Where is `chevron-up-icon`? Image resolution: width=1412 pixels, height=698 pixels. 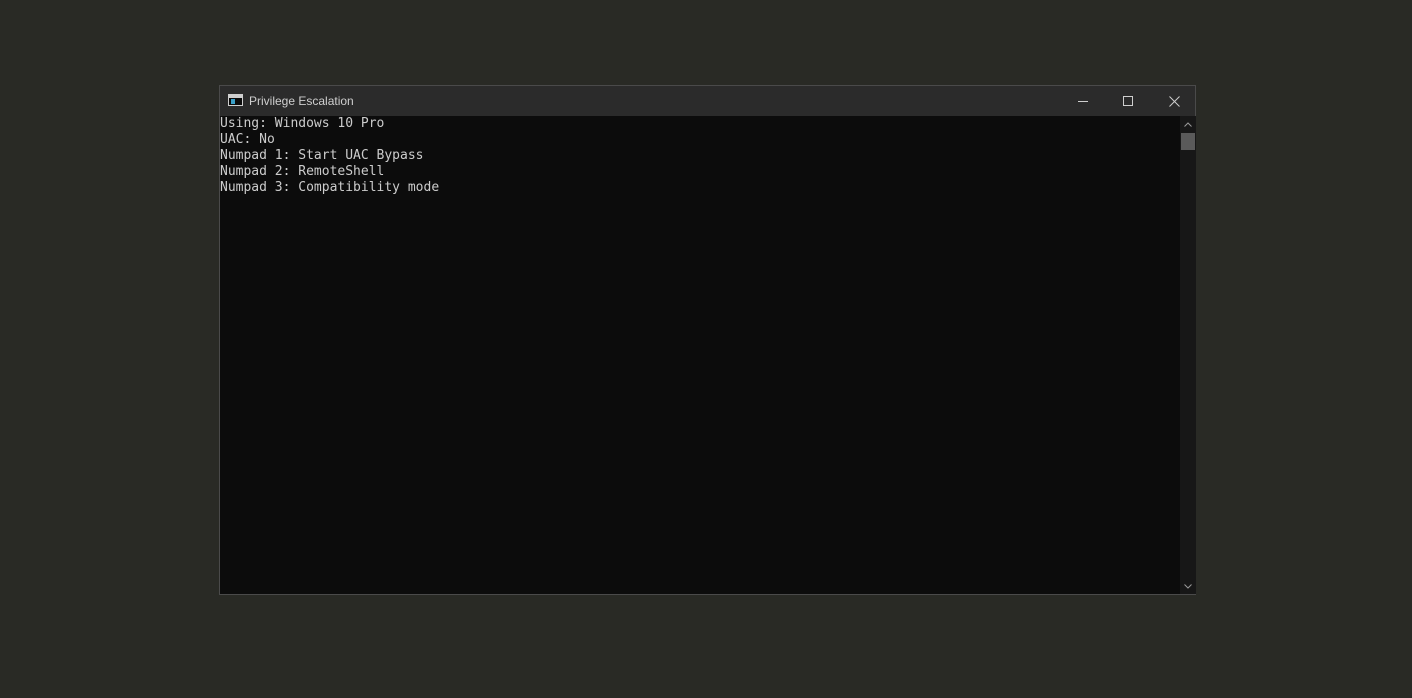 chevron-up-icon is located at coordinates (1188, 124).